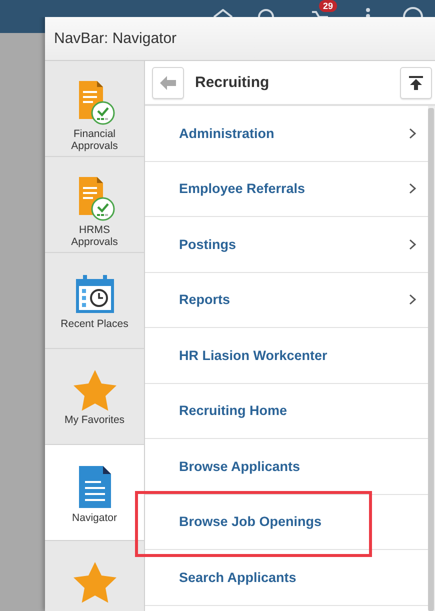  What do you see at coordinates (368, 12) in the screenshot?
I see `more-icon` at bounding box center [368, 12].